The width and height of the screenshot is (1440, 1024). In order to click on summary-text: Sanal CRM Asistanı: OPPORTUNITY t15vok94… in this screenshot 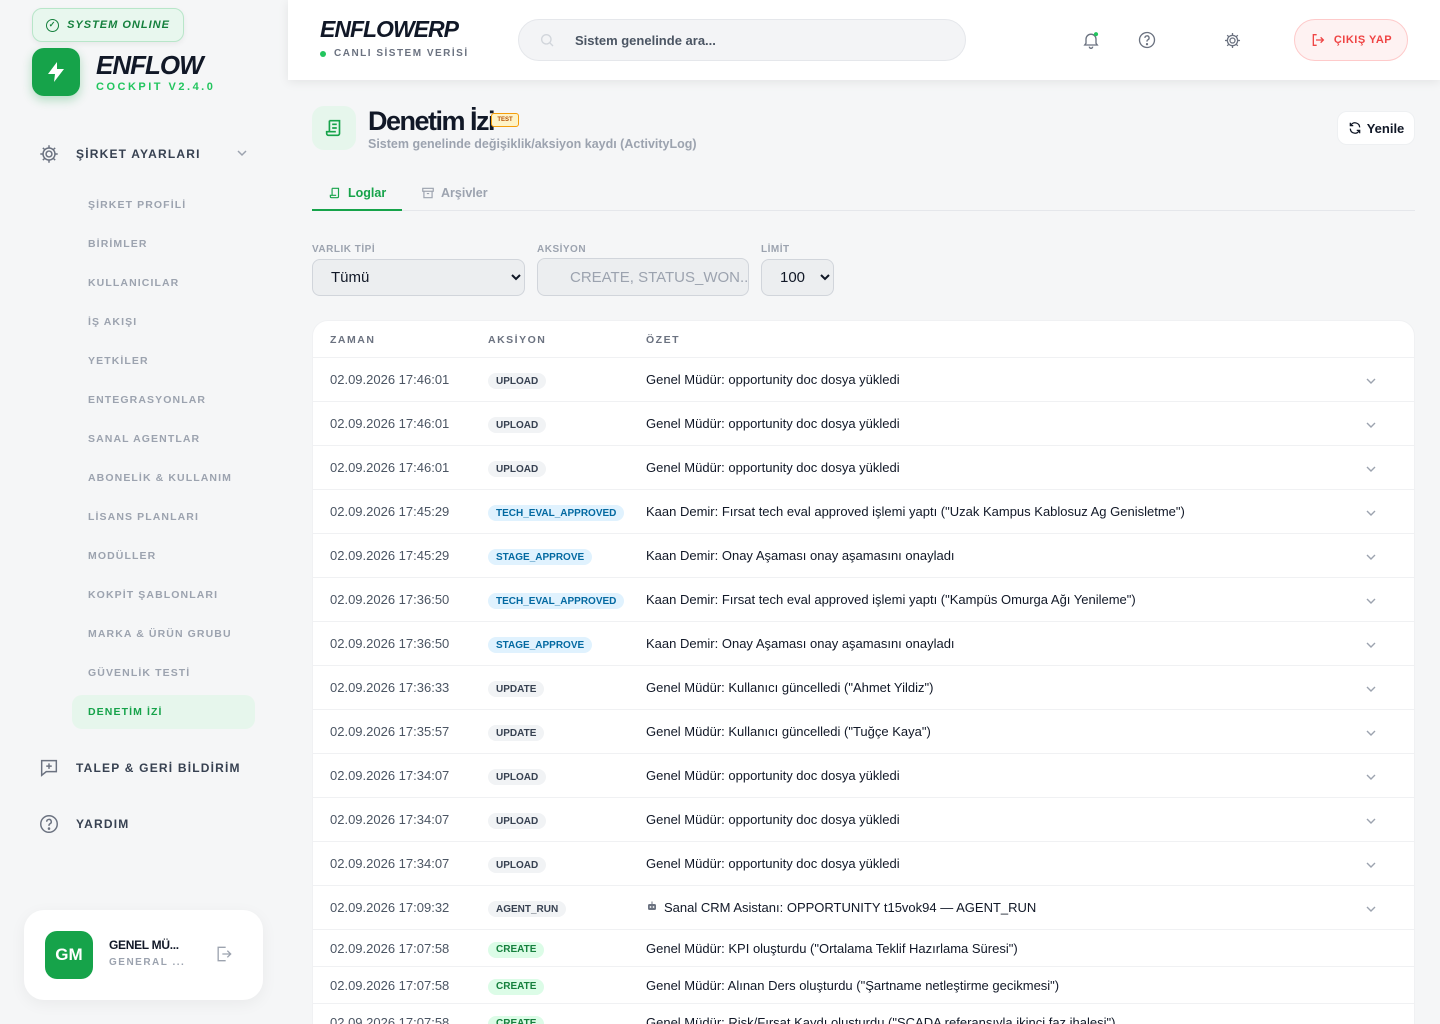, I will do `click(850, 907)`.